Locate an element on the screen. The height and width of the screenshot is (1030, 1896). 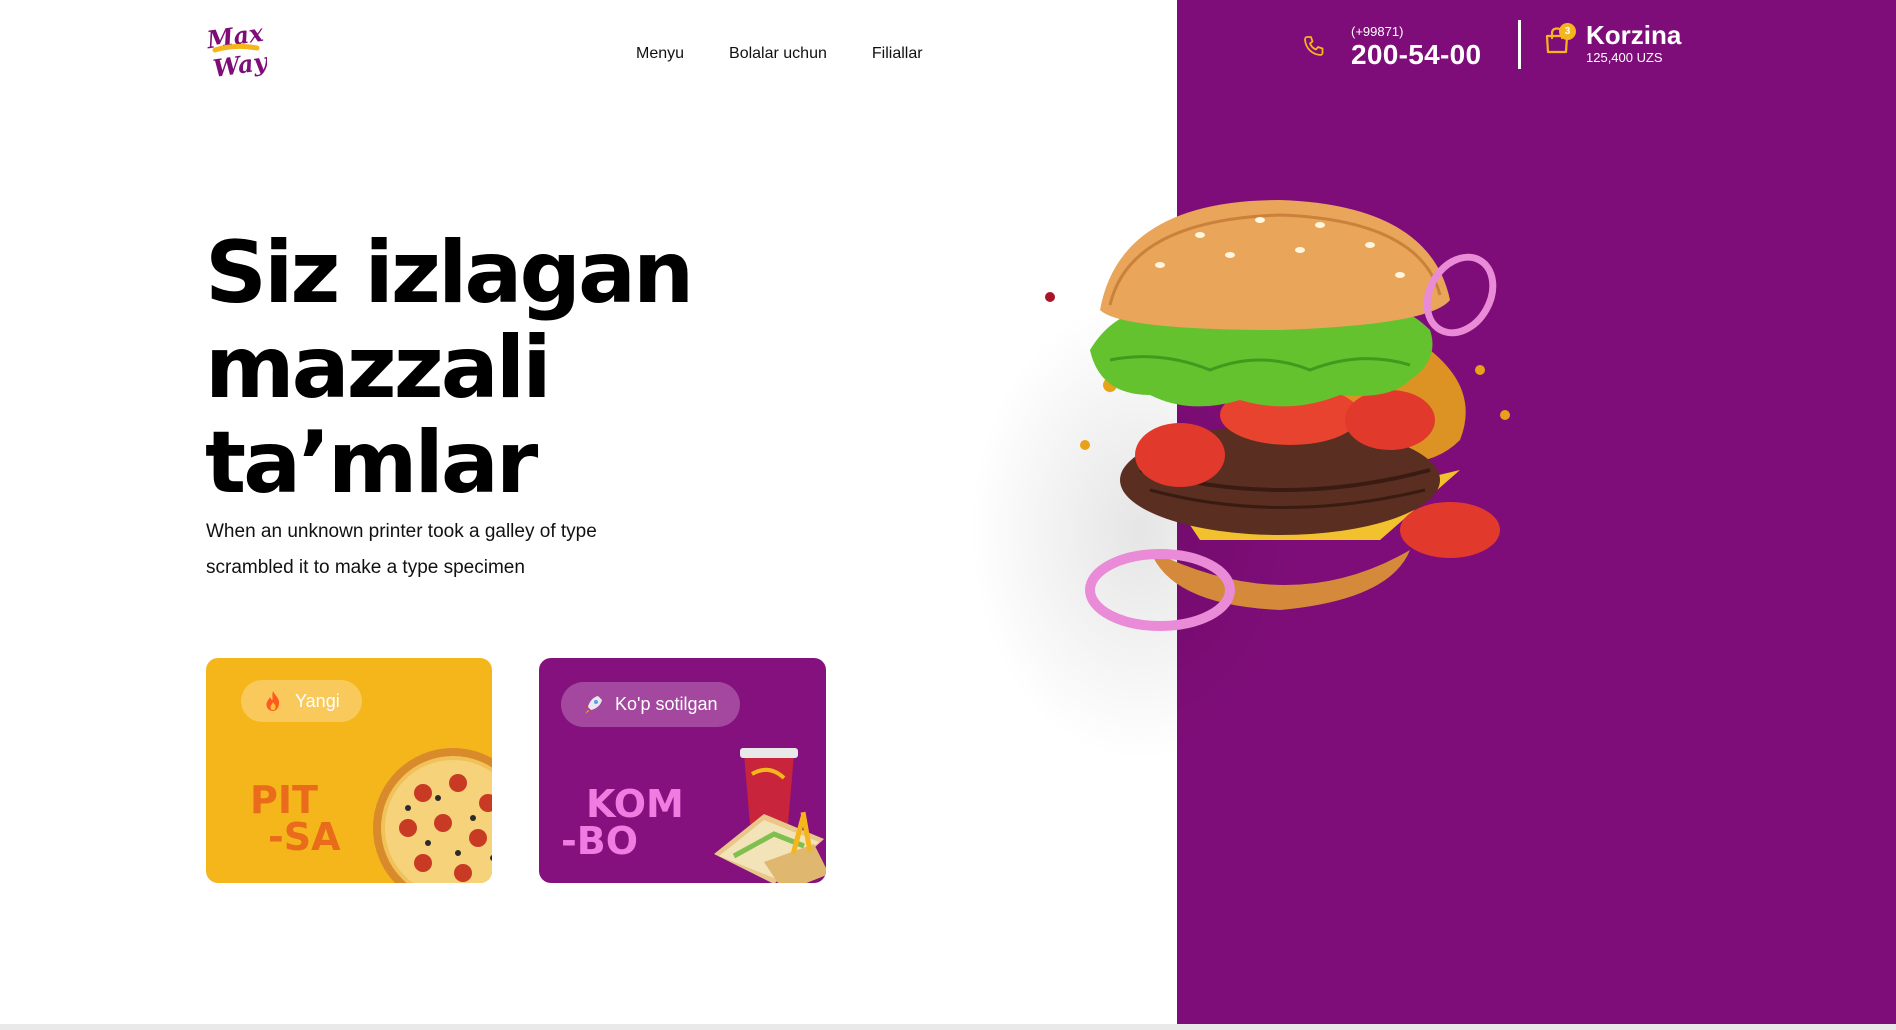
category-card-pizza: Yangi PIT -SA is located at coordinates (349, 770).